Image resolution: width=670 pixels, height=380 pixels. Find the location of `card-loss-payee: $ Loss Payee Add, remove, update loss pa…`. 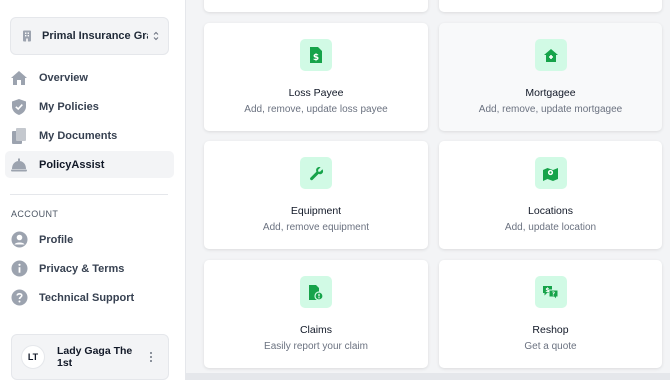

card-loss-payee: $ Loss Payee Add, remove, update loss pa… is located at coordinates (316, 77).